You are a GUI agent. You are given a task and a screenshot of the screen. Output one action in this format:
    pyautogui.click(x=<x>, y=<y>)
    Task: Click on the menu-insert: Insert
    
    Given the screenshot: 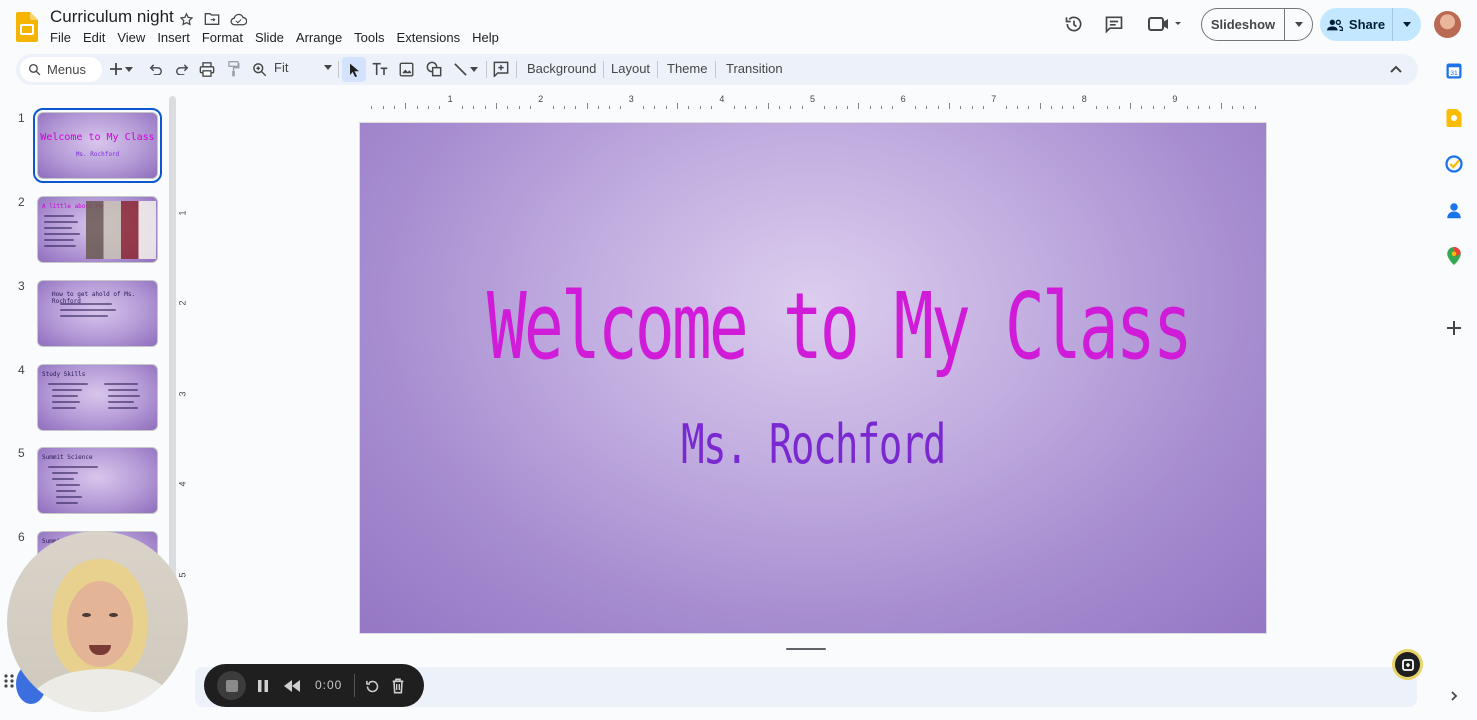 What is the action you would take?
    pyautogui.click(x=173, y=37)
    